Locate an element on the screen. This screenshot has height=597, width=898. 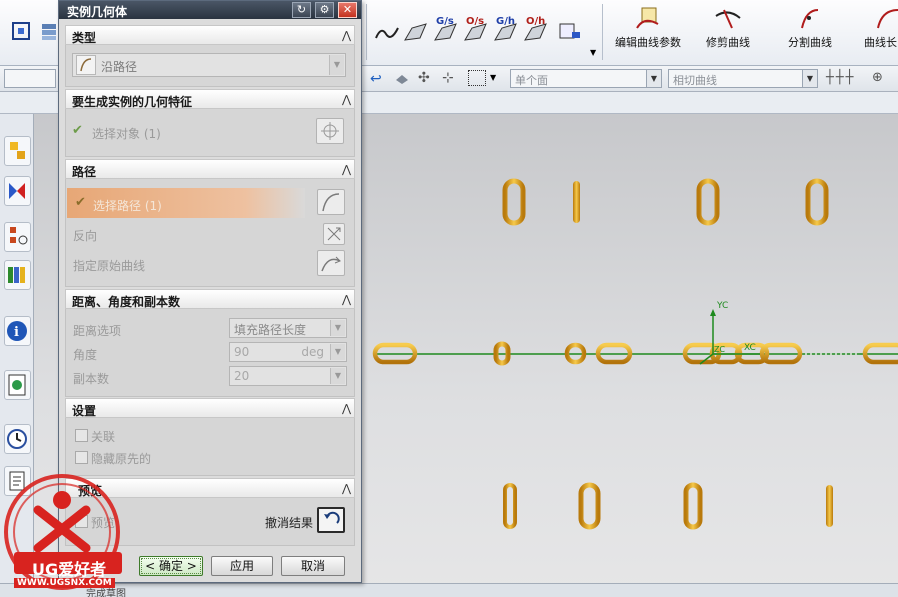
section-distance-header: 距离、角度和副本数 ⋀ is located at coordinates (210, 299).